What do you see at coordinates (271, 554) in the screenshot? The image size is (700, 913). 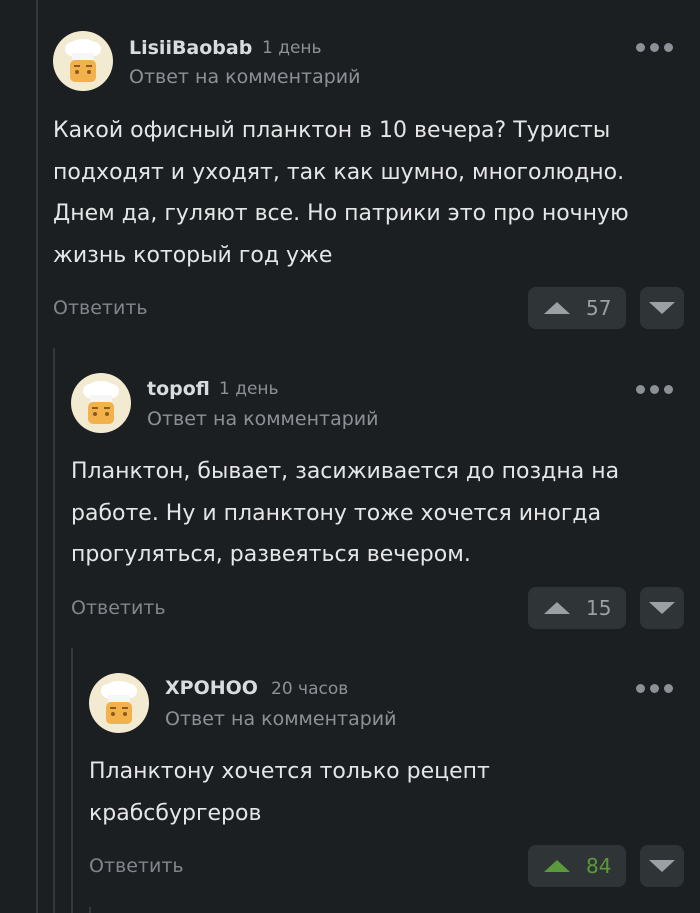 I see `comment-text-line: прогуляться, развеяться вечером.` at bounding box center [271, 554].